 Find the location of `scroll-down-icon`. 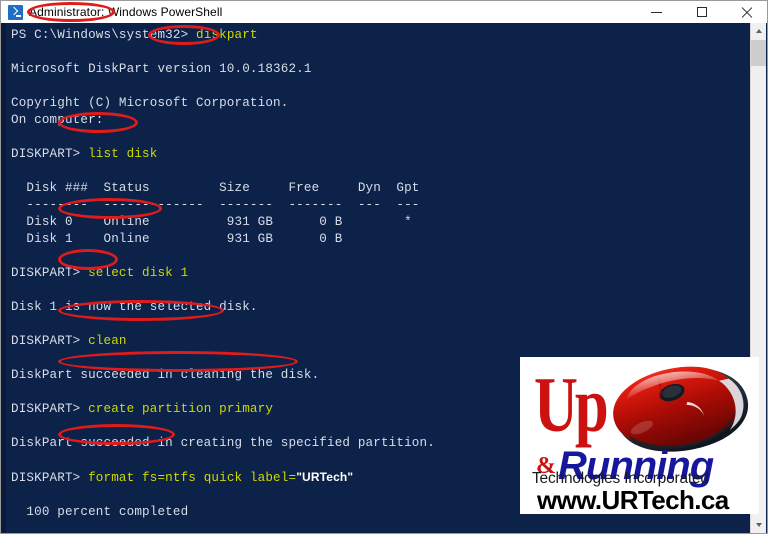

scroll-down-icon is located at coordinates (758, 525).